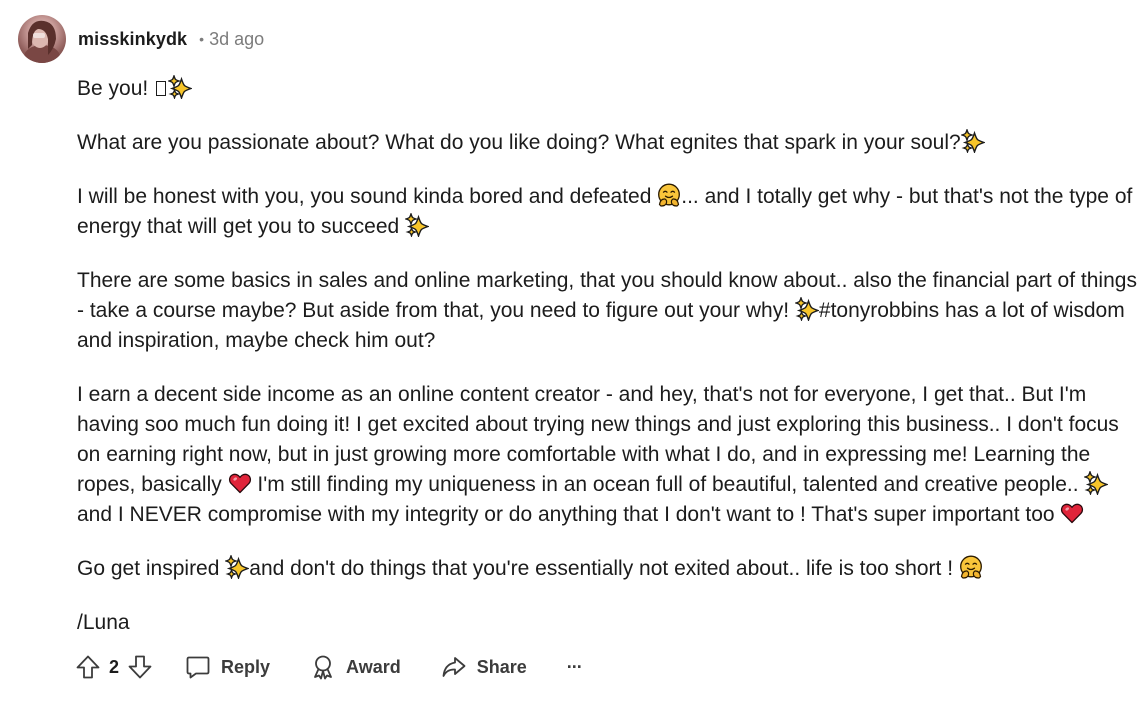 The height and width of the screenshot is (701, 1148). What do you see at coordinates (373, 666) in the screenshot?
I see `award-label: Award` at bounding box center [373, 666].